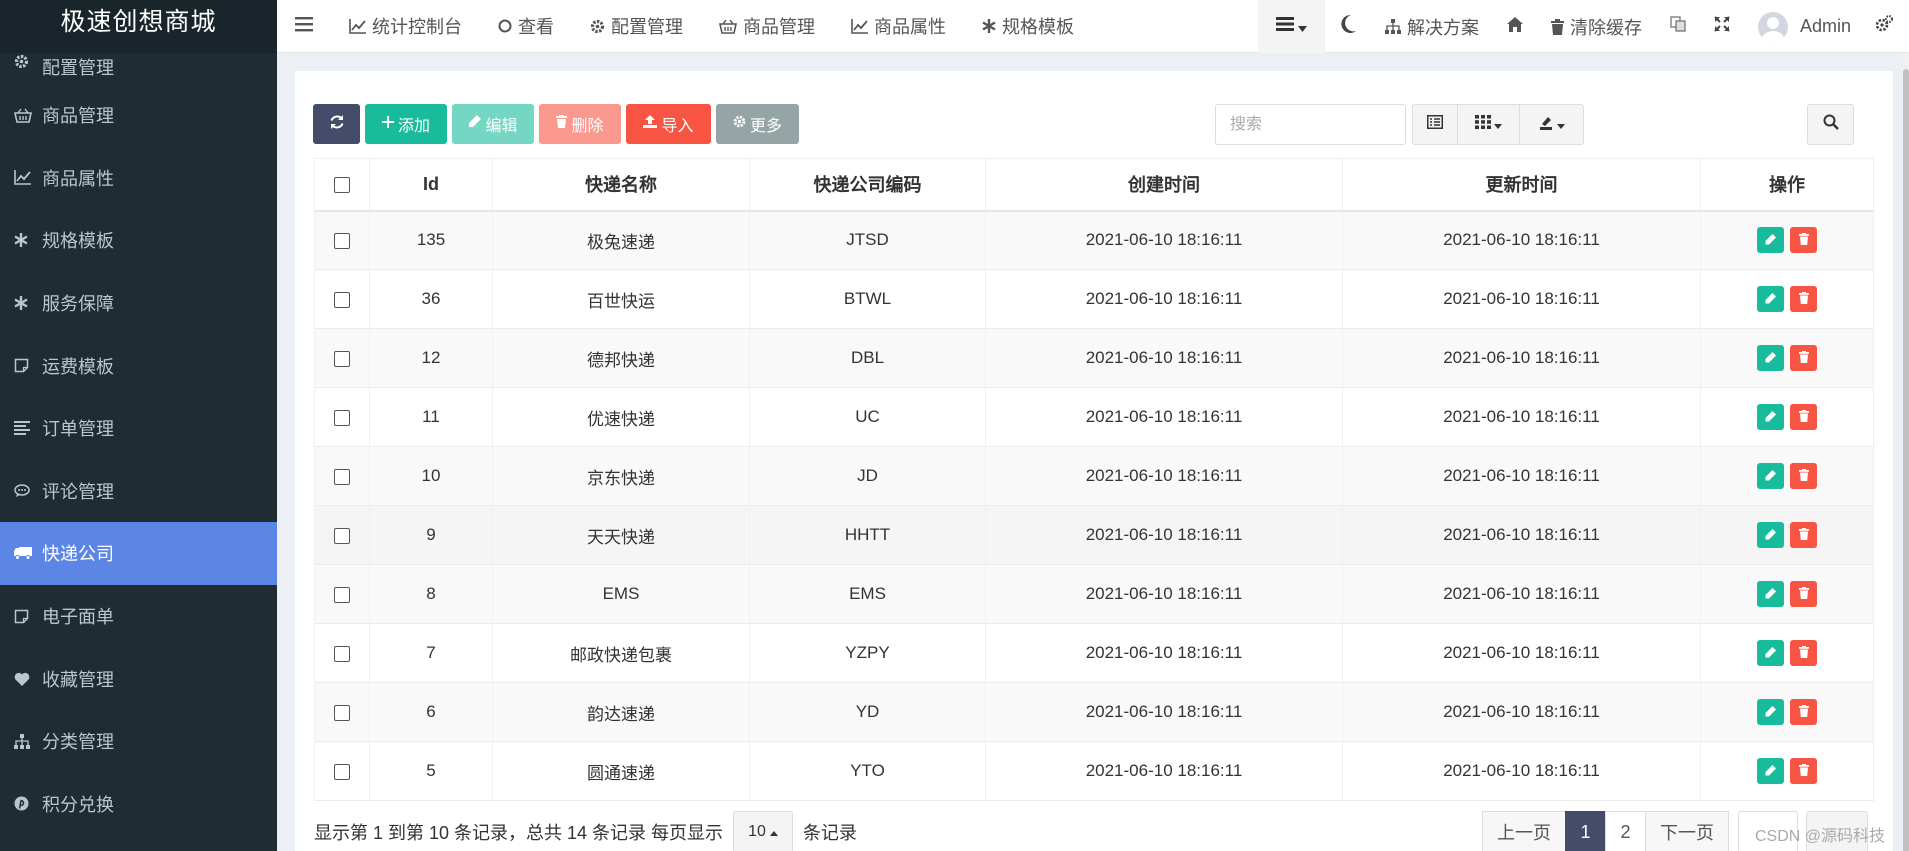 This screenshot has width=1909, height=851. Describe the element at coordinates (1625, 831) in the screenshot. I see `page-button-2: 2` at that location.